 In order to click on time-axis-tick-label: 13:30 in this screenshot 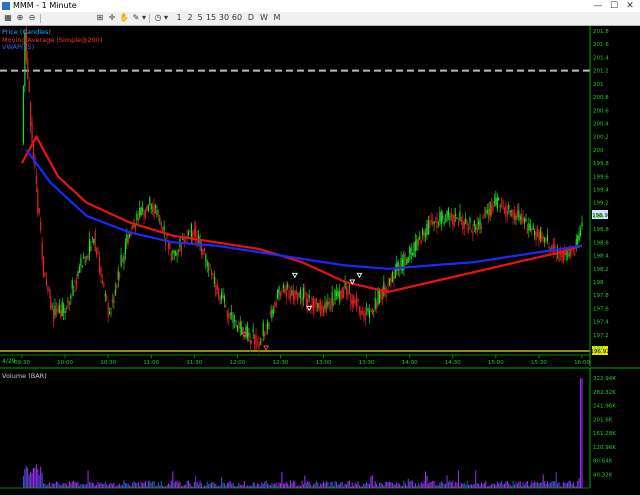, I will do `click(367, 363)`.